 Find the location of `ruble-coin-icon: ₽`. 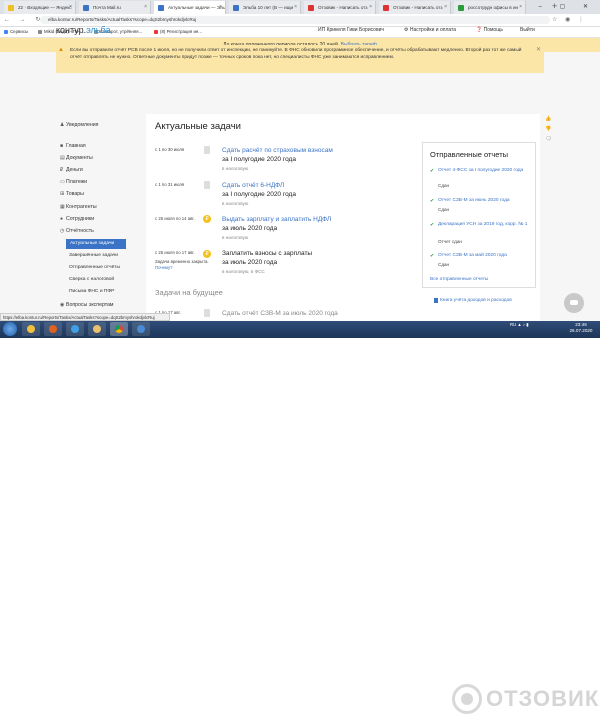

ruble-coin-icon: ₽ is located at coordinates (207, 254).